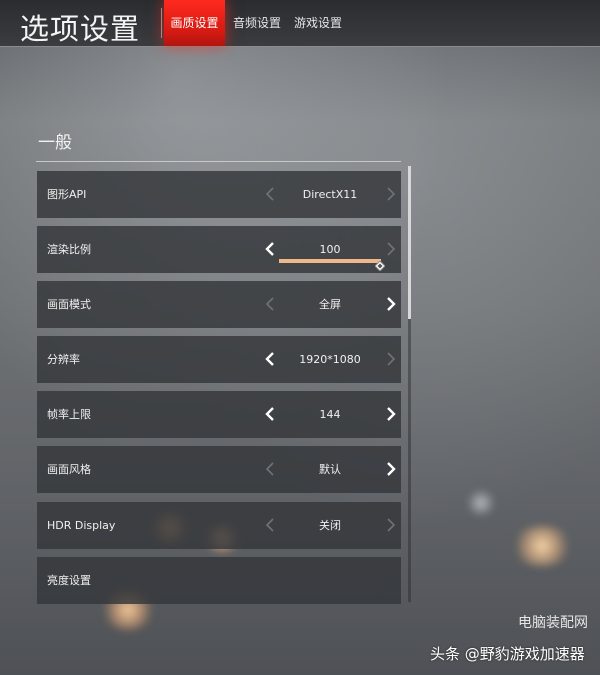 Image resolution: width=600 pixels, height=675 pixels. I want to click on setting-label: 亮度设置, so click(69, 580).